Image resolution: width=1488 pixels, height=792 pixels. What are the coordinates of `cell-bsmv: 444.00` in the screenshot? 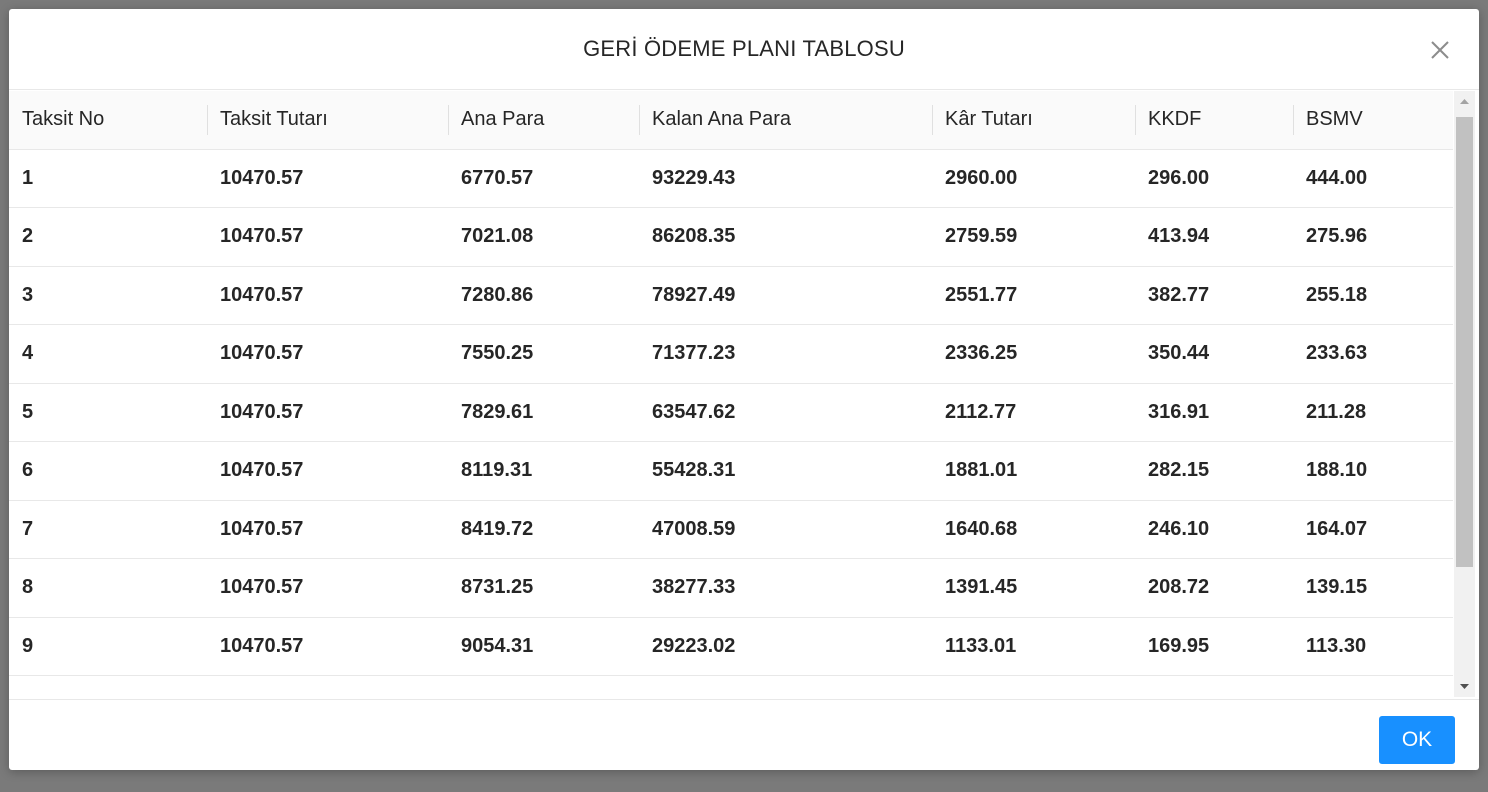 It's located at (1373, 178).